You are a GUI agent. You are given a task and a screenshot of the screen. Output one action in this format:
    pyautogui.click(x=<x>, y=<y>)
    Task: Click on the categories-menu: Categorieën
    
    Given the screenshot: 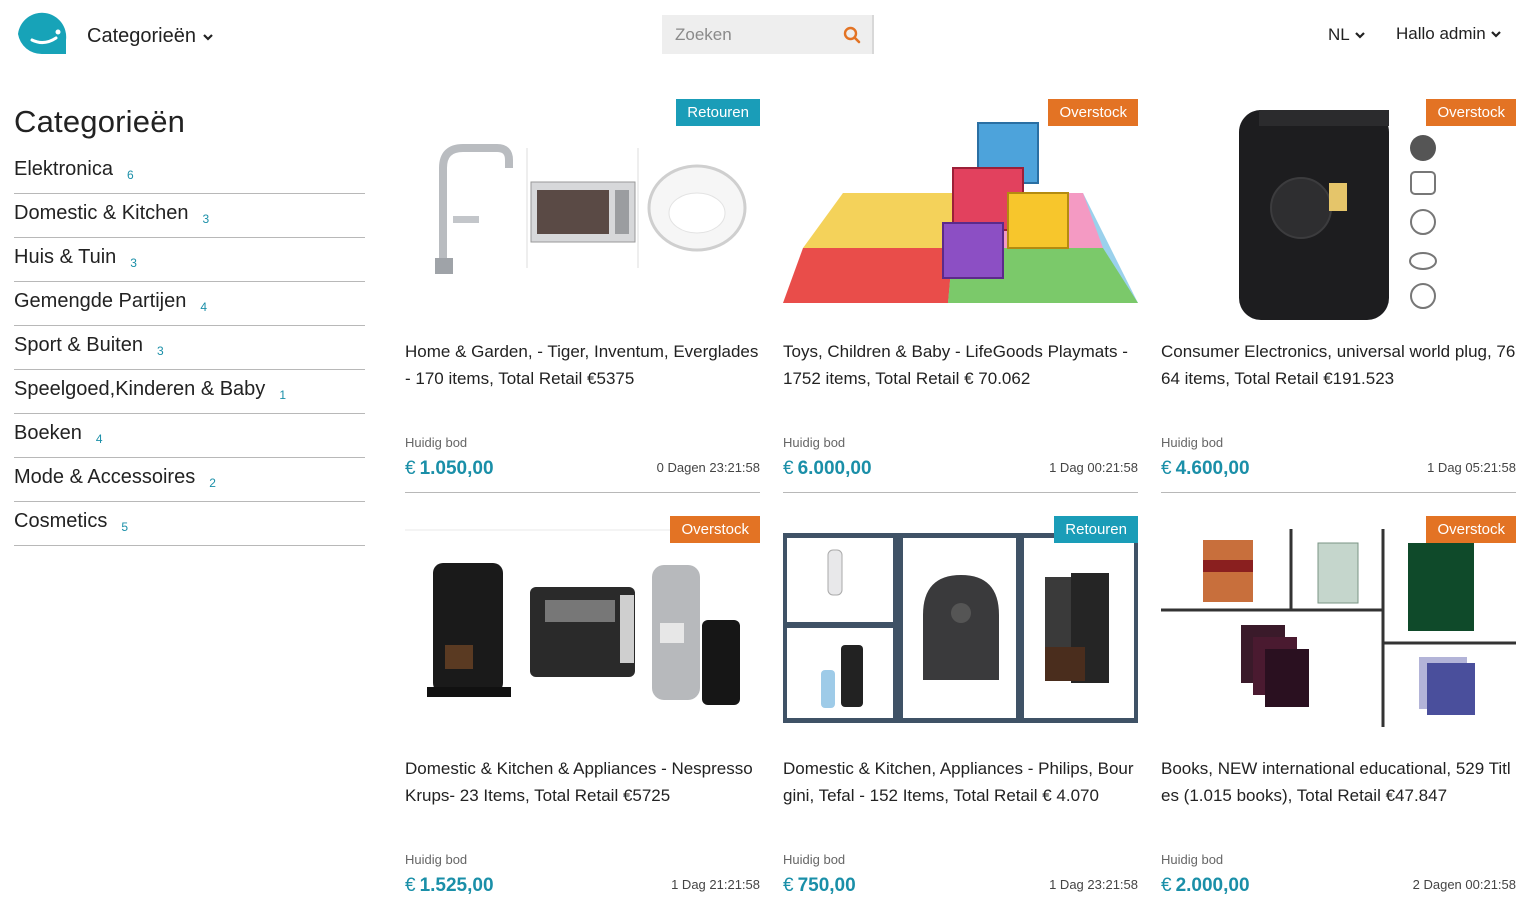 What is the action you would take?
    pyautogui.click(x=150, y=36)
    